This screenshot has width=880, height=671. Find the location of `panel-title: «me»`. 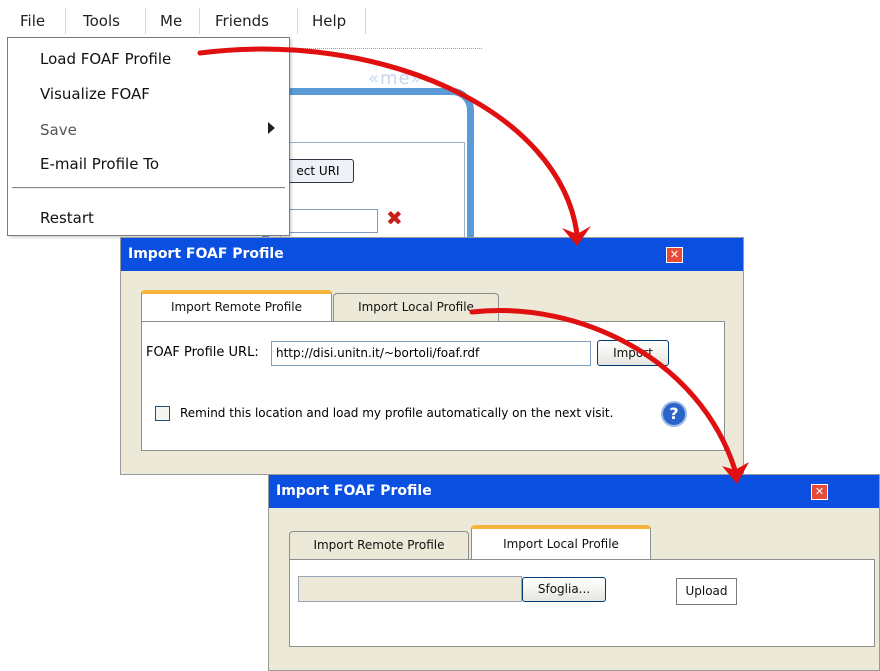

panel-title: «me» is located at coordinates (395, 78).